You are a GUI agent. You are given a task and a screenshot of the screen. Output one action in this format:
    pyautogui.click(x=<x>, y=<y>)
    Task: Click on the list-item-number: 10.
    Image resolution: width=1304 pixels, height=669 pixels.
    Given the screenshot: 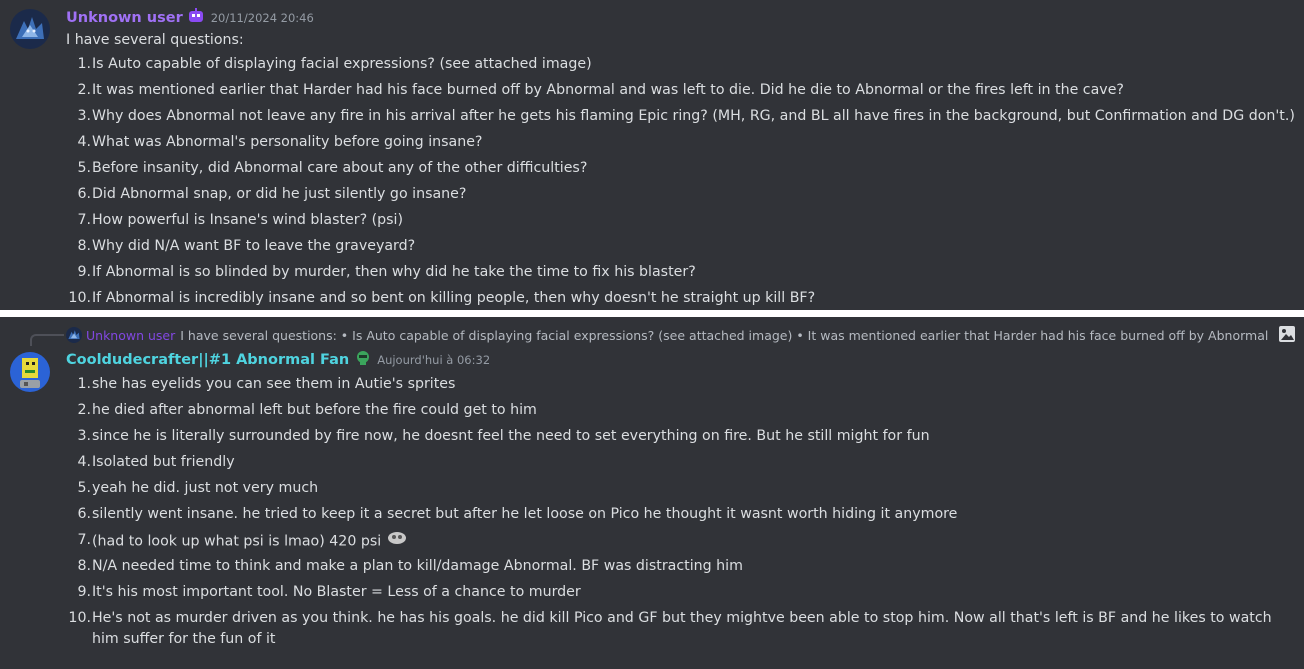 What is the action you would take?
    pyautogui.click(x=79, y=618)
    